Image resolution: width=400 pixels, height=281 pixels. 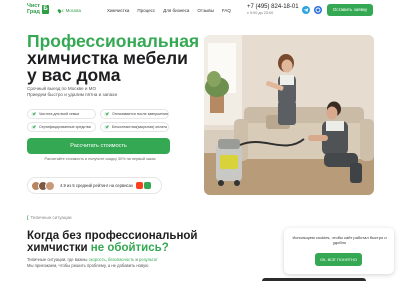 I want to click on rating-text: 4.9 из 5 средний рейтинг на сервисах, so click(x=97, y=185).